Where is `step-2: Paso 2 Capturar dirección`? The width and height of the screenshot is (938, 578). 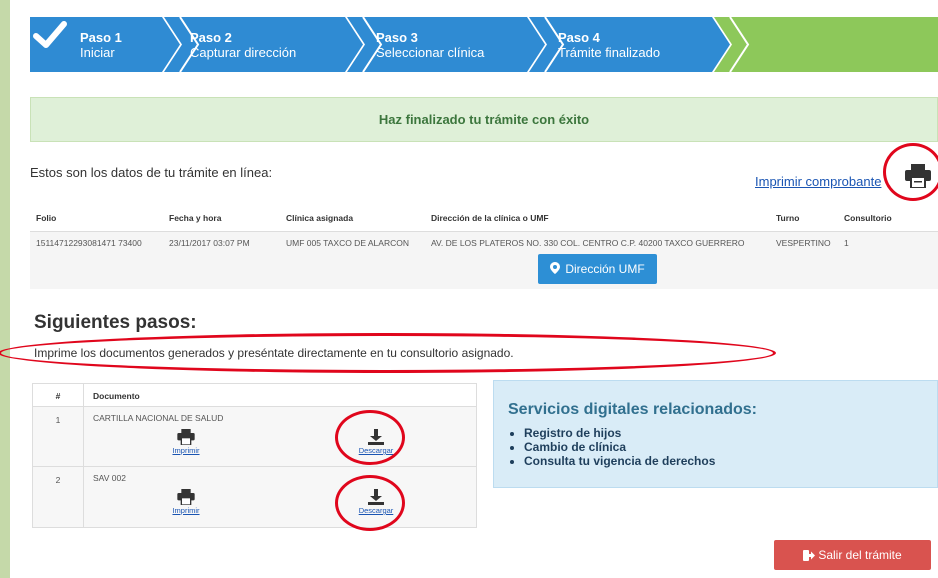 step-2: Paso 2 Capturar dirección is located at coordinates (243, 45).